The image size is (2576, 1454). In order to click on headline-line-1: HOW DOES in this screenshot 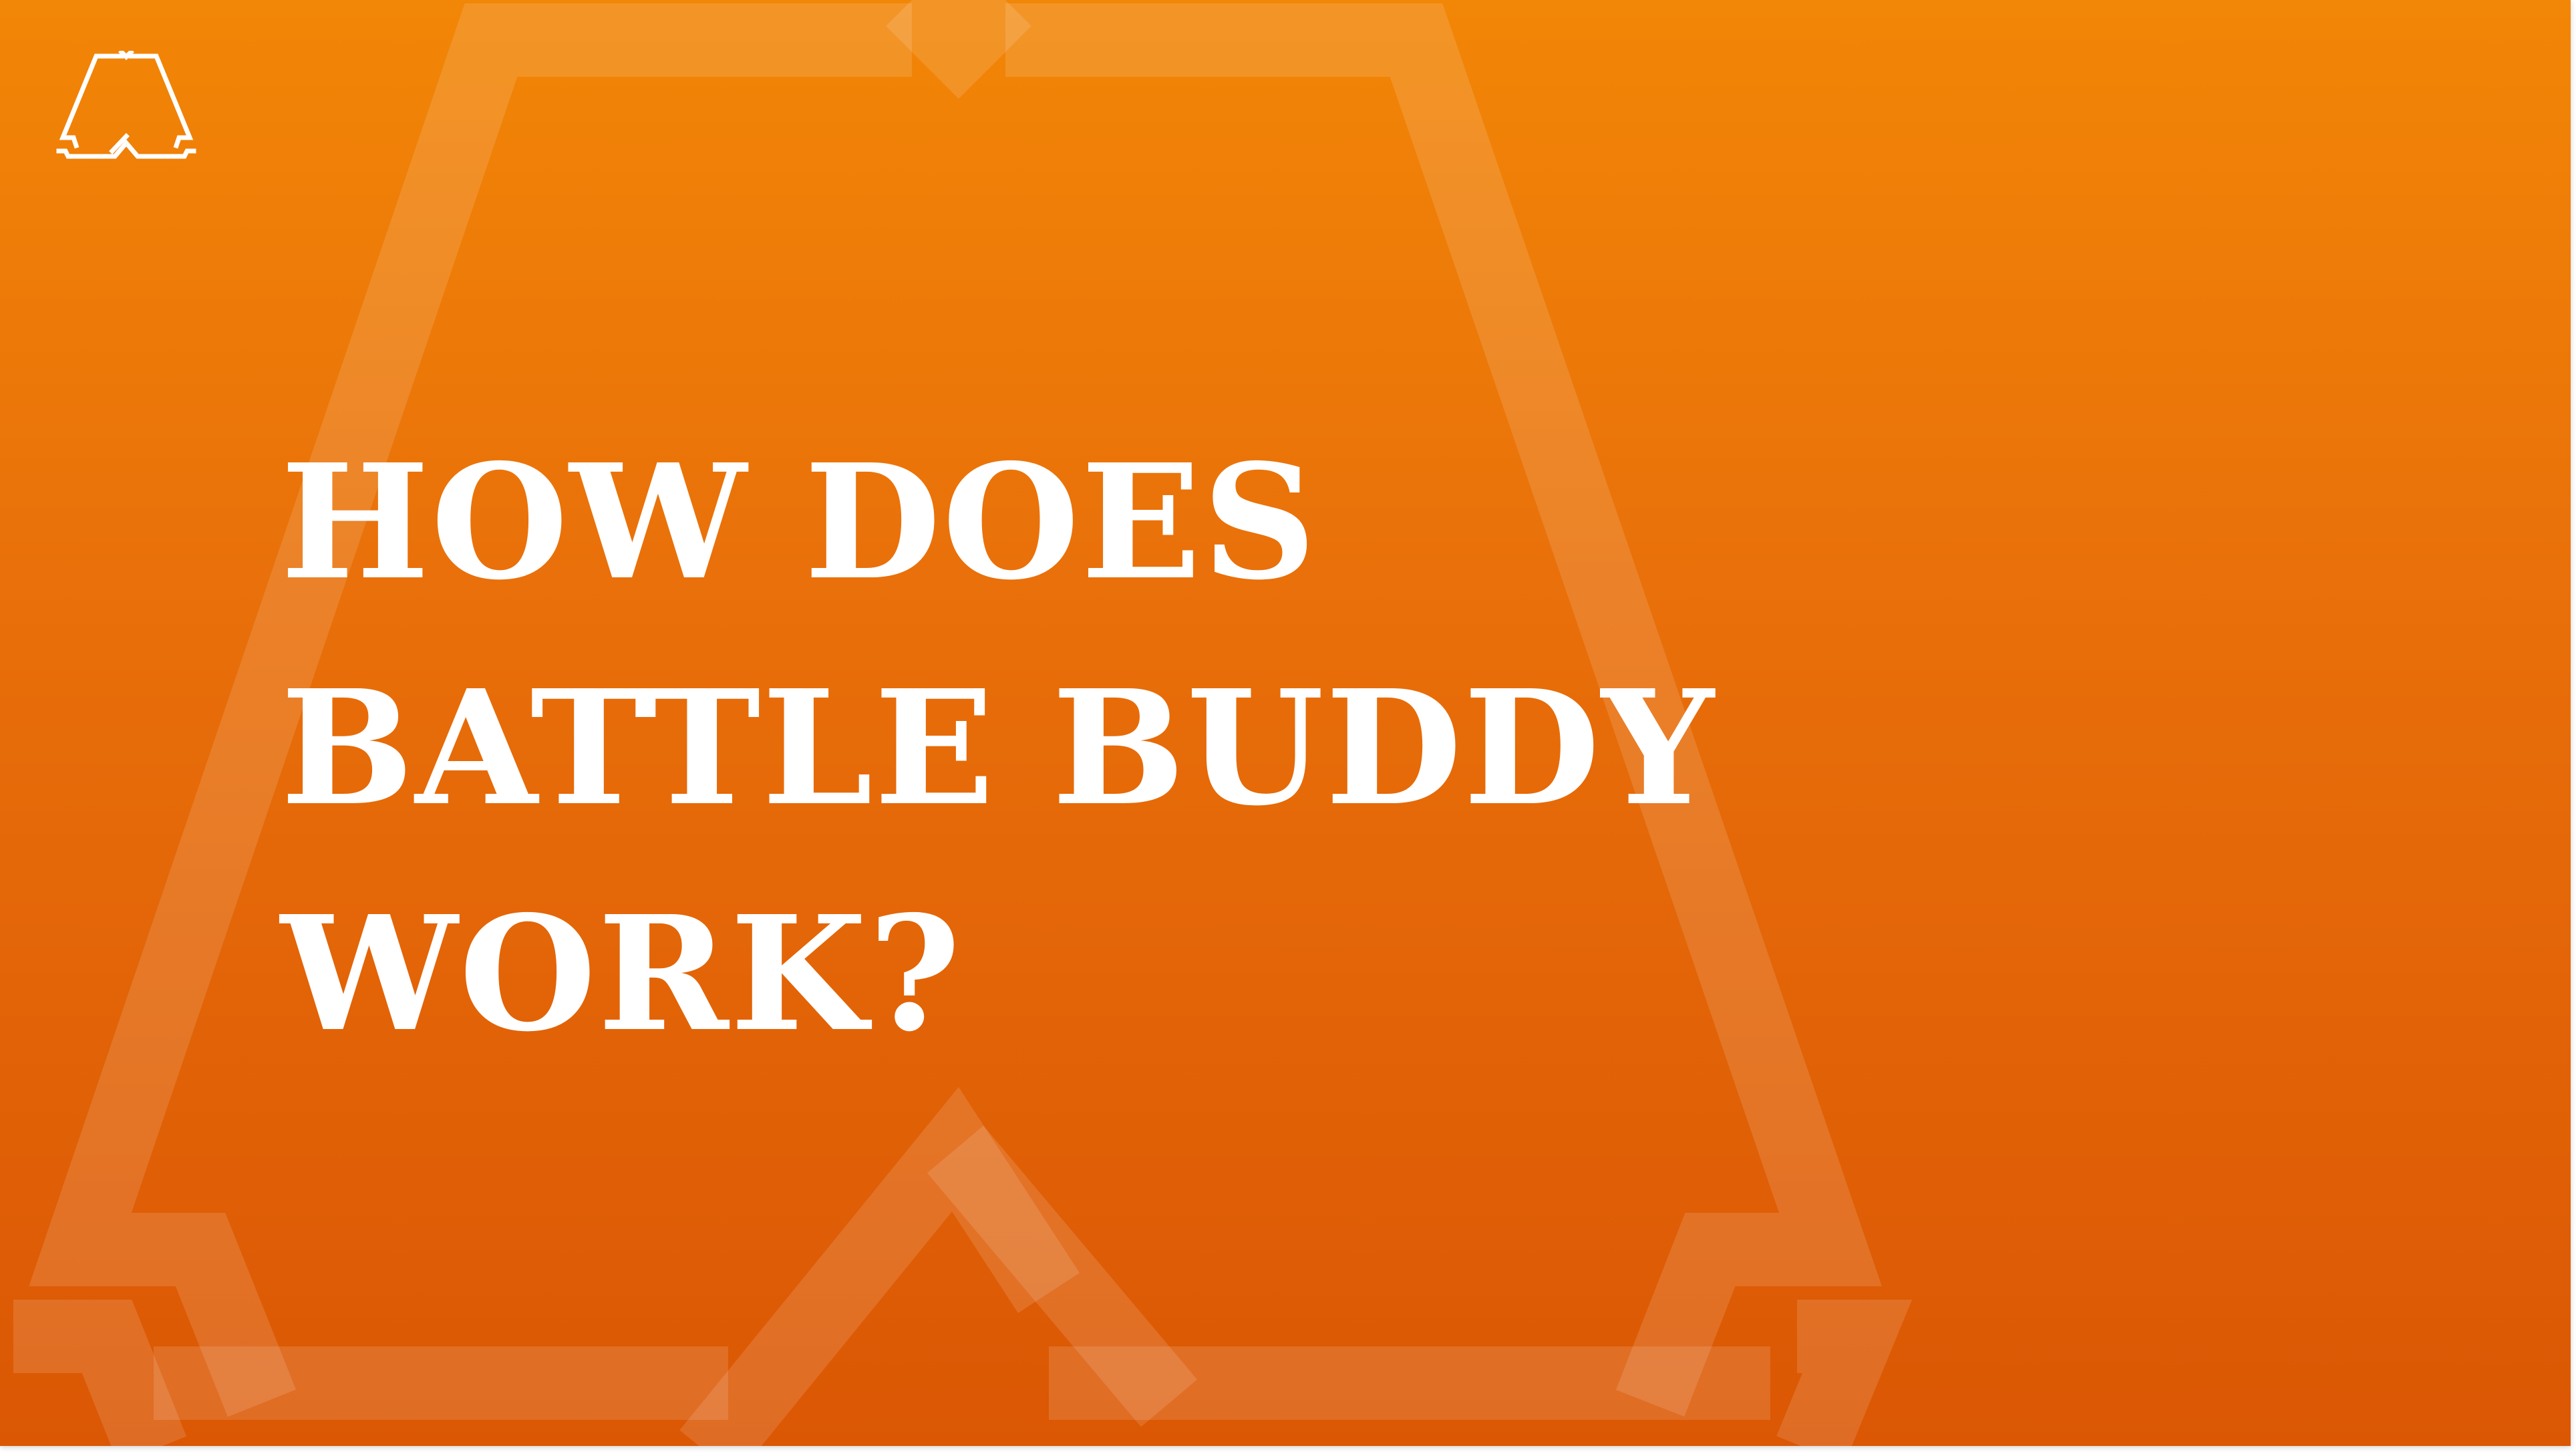, I will do `click(799, 522)`.